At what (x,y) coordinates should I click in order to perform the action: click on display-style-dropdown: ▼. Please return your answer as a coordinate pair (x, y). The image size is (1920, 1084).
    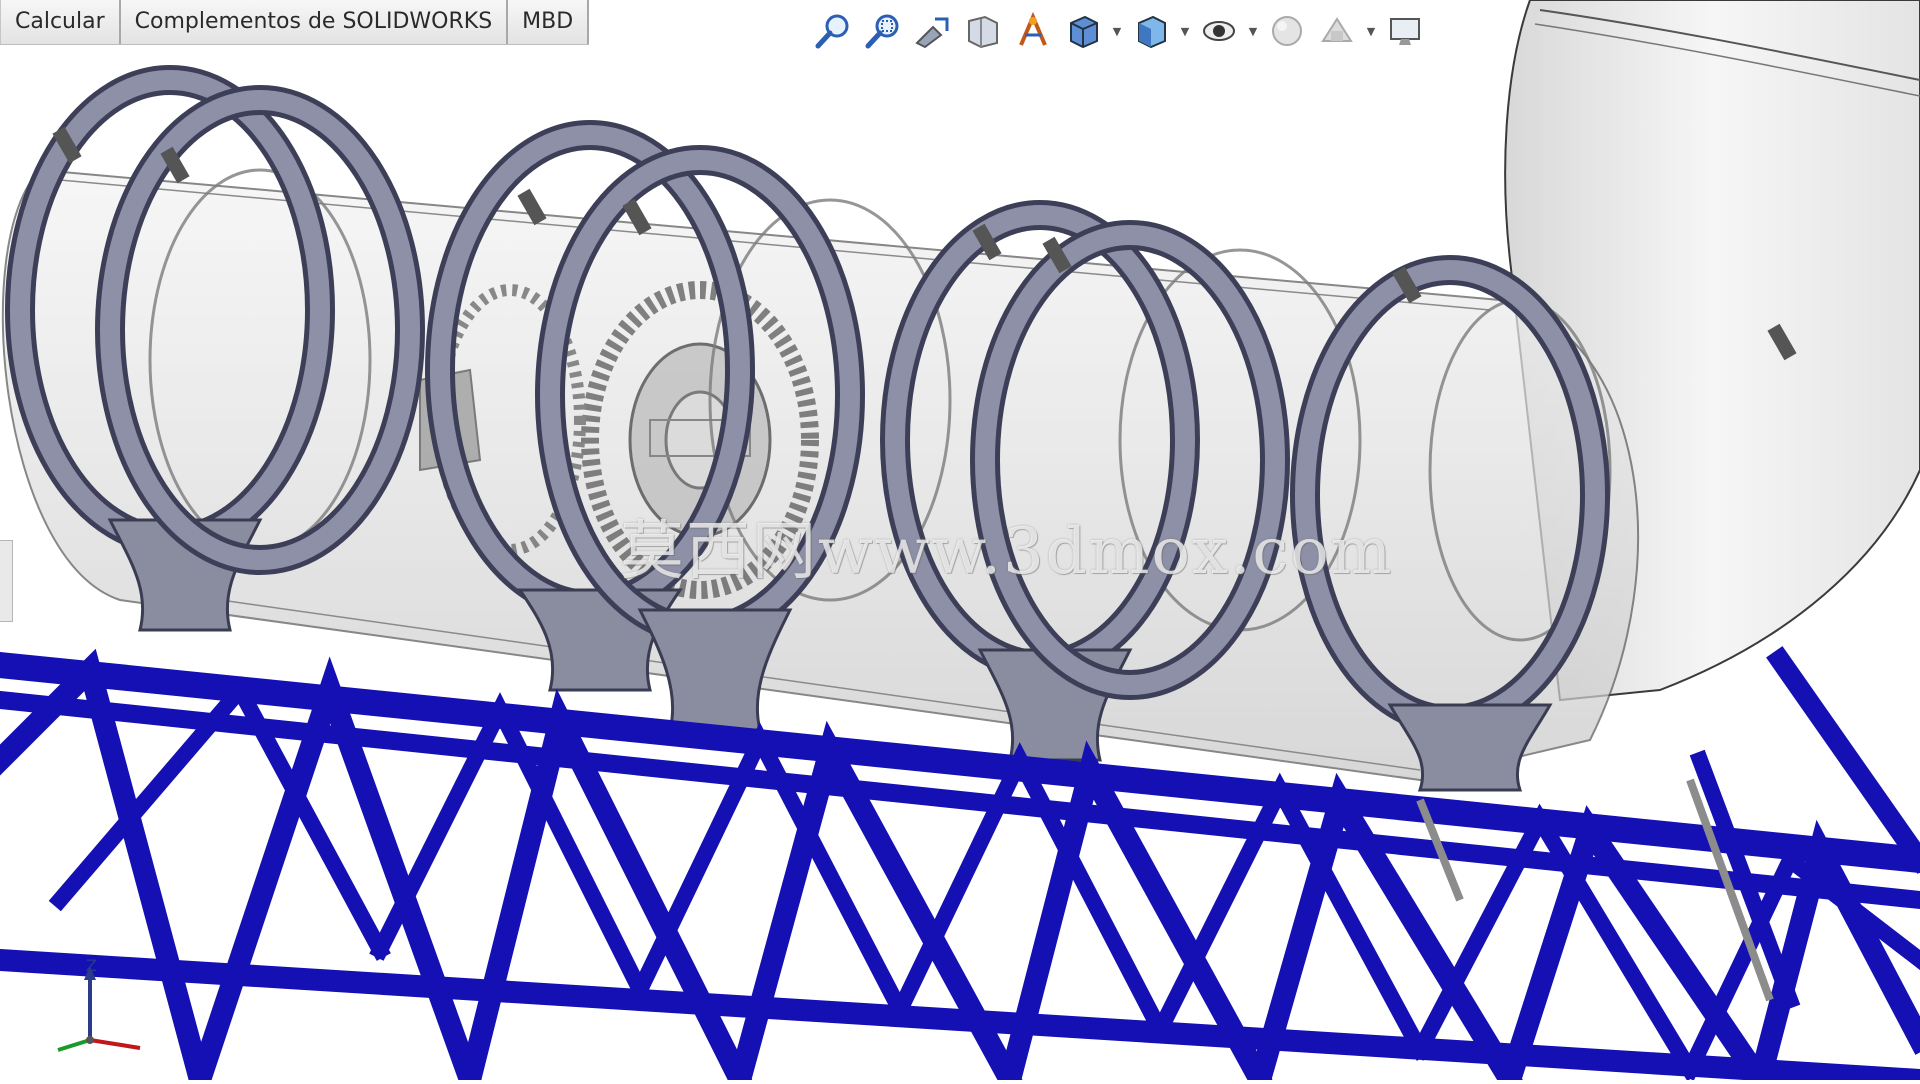
    Looking at the image, I should click on (1185, 31).